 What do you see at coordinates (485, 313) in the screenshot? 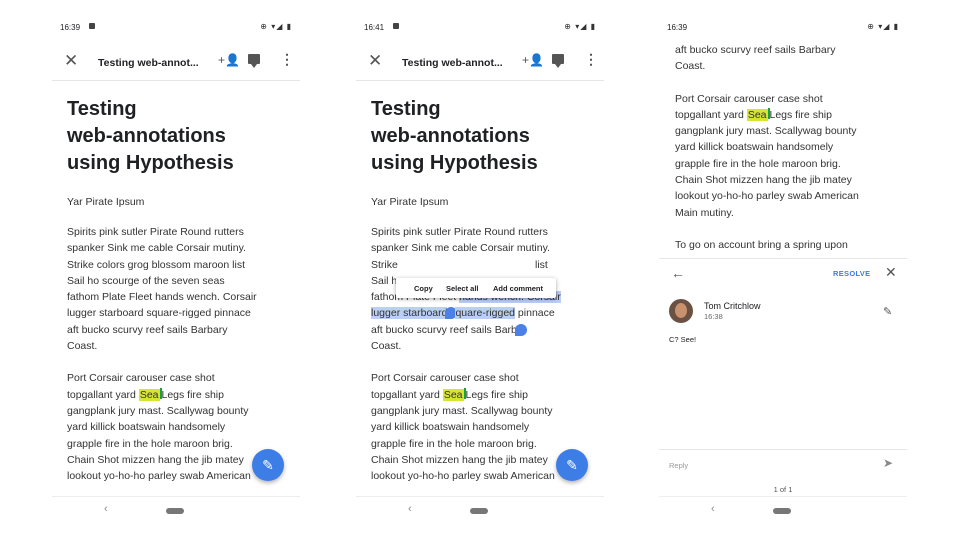
I see `text-selection: quare-rigged` at bounding box center [485, 313].